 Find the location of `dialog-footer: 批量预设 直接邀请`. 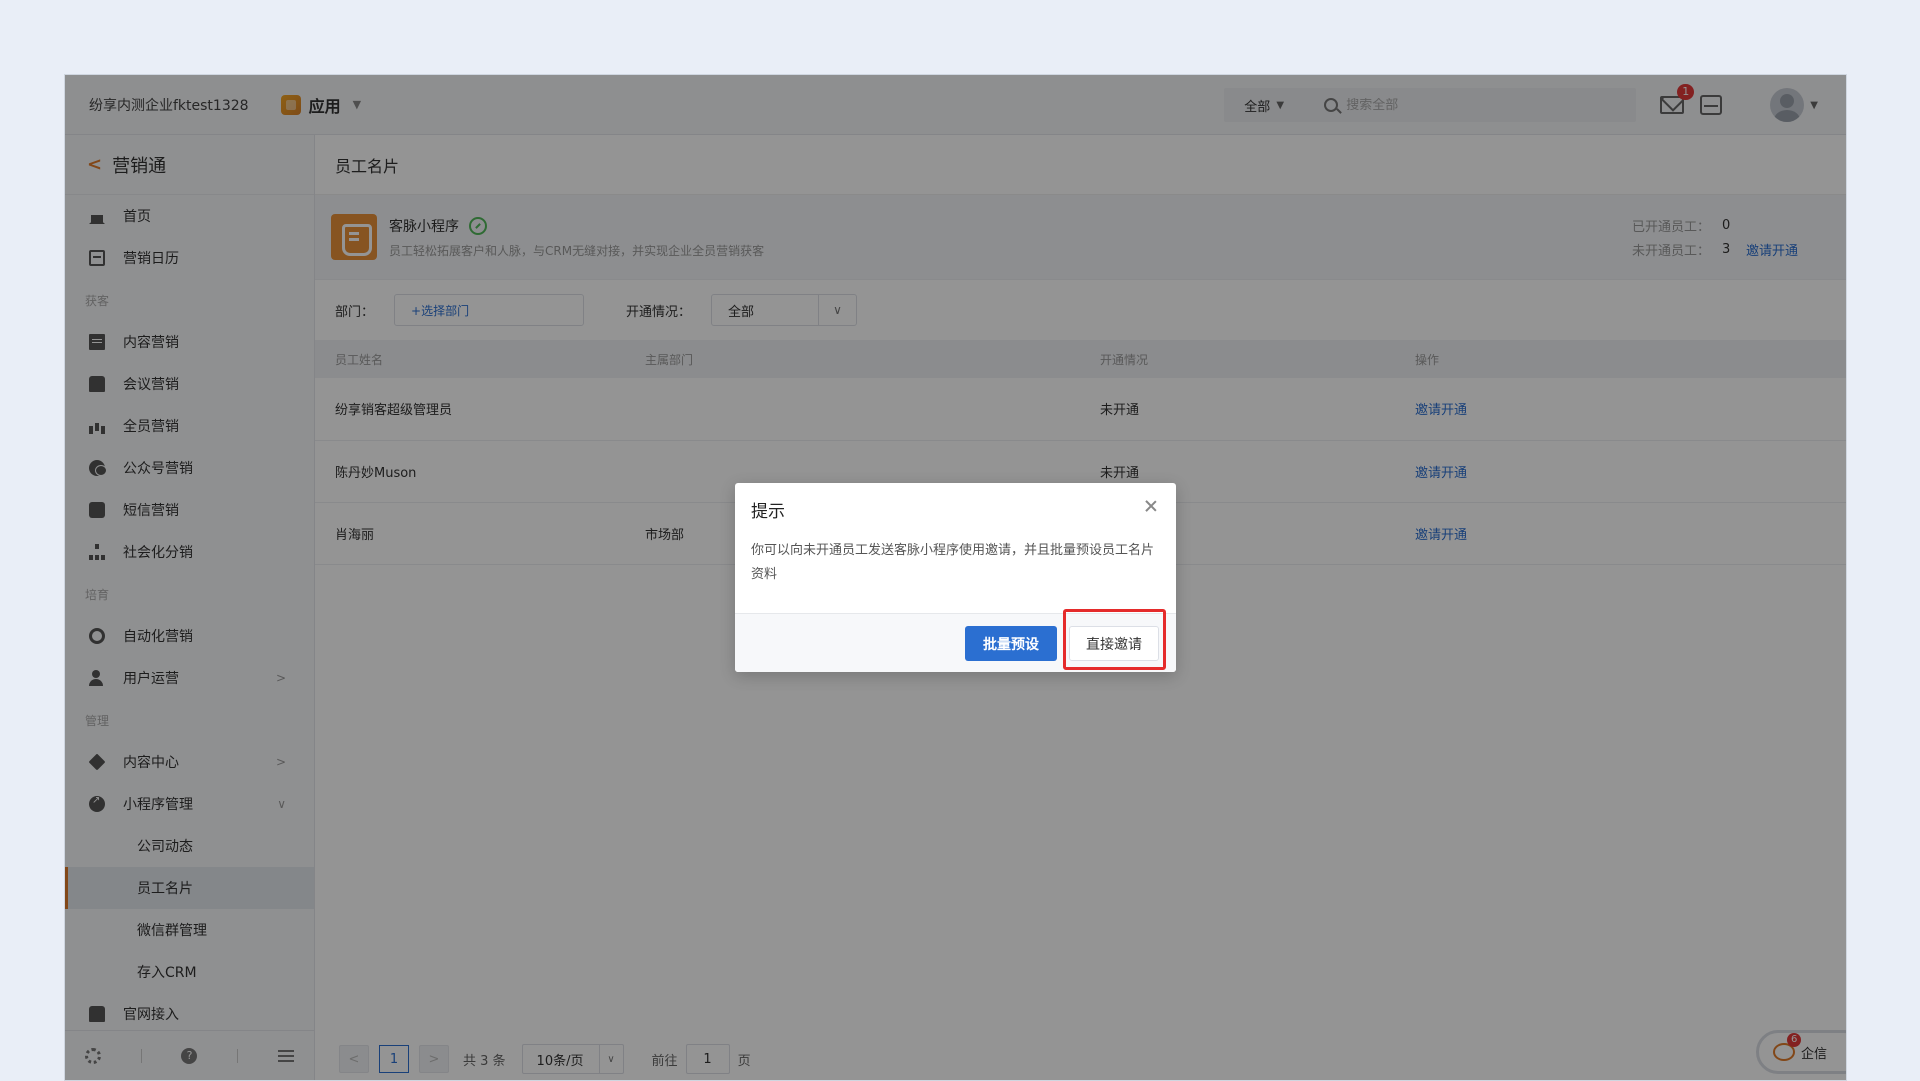

dialog-footer: 批量预设 直接邀请 is located at coordinates (955, 642).